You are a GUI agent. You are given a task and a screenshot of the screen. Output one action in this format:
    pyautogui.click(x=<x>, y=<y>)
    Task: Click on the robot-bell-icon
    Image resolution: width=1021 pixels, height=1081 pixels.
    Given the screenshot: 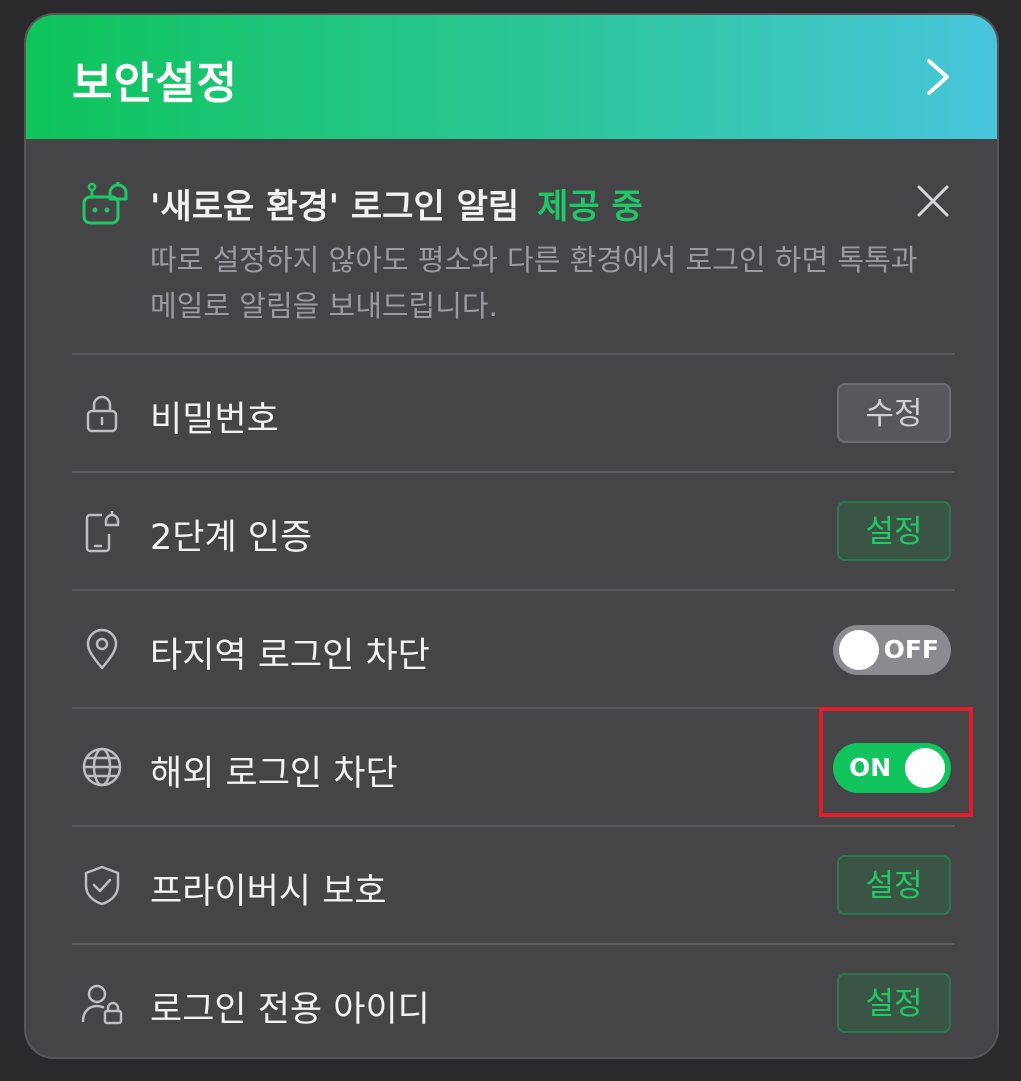 What is the action you would take?
    pyautogui.click(x=105, y=203)
    